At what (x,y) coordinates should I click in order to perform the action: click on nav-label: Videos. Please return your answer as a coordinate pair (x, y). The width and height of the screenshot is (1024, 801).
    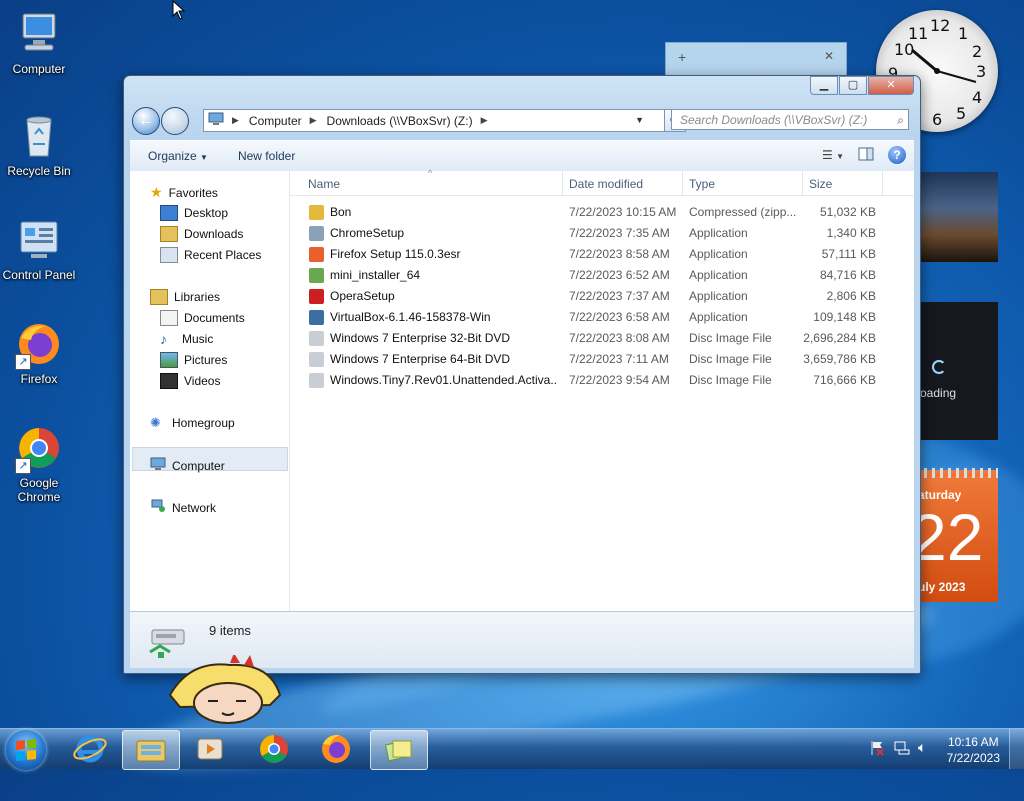
    Looking at the image, I should click on (202, 381).